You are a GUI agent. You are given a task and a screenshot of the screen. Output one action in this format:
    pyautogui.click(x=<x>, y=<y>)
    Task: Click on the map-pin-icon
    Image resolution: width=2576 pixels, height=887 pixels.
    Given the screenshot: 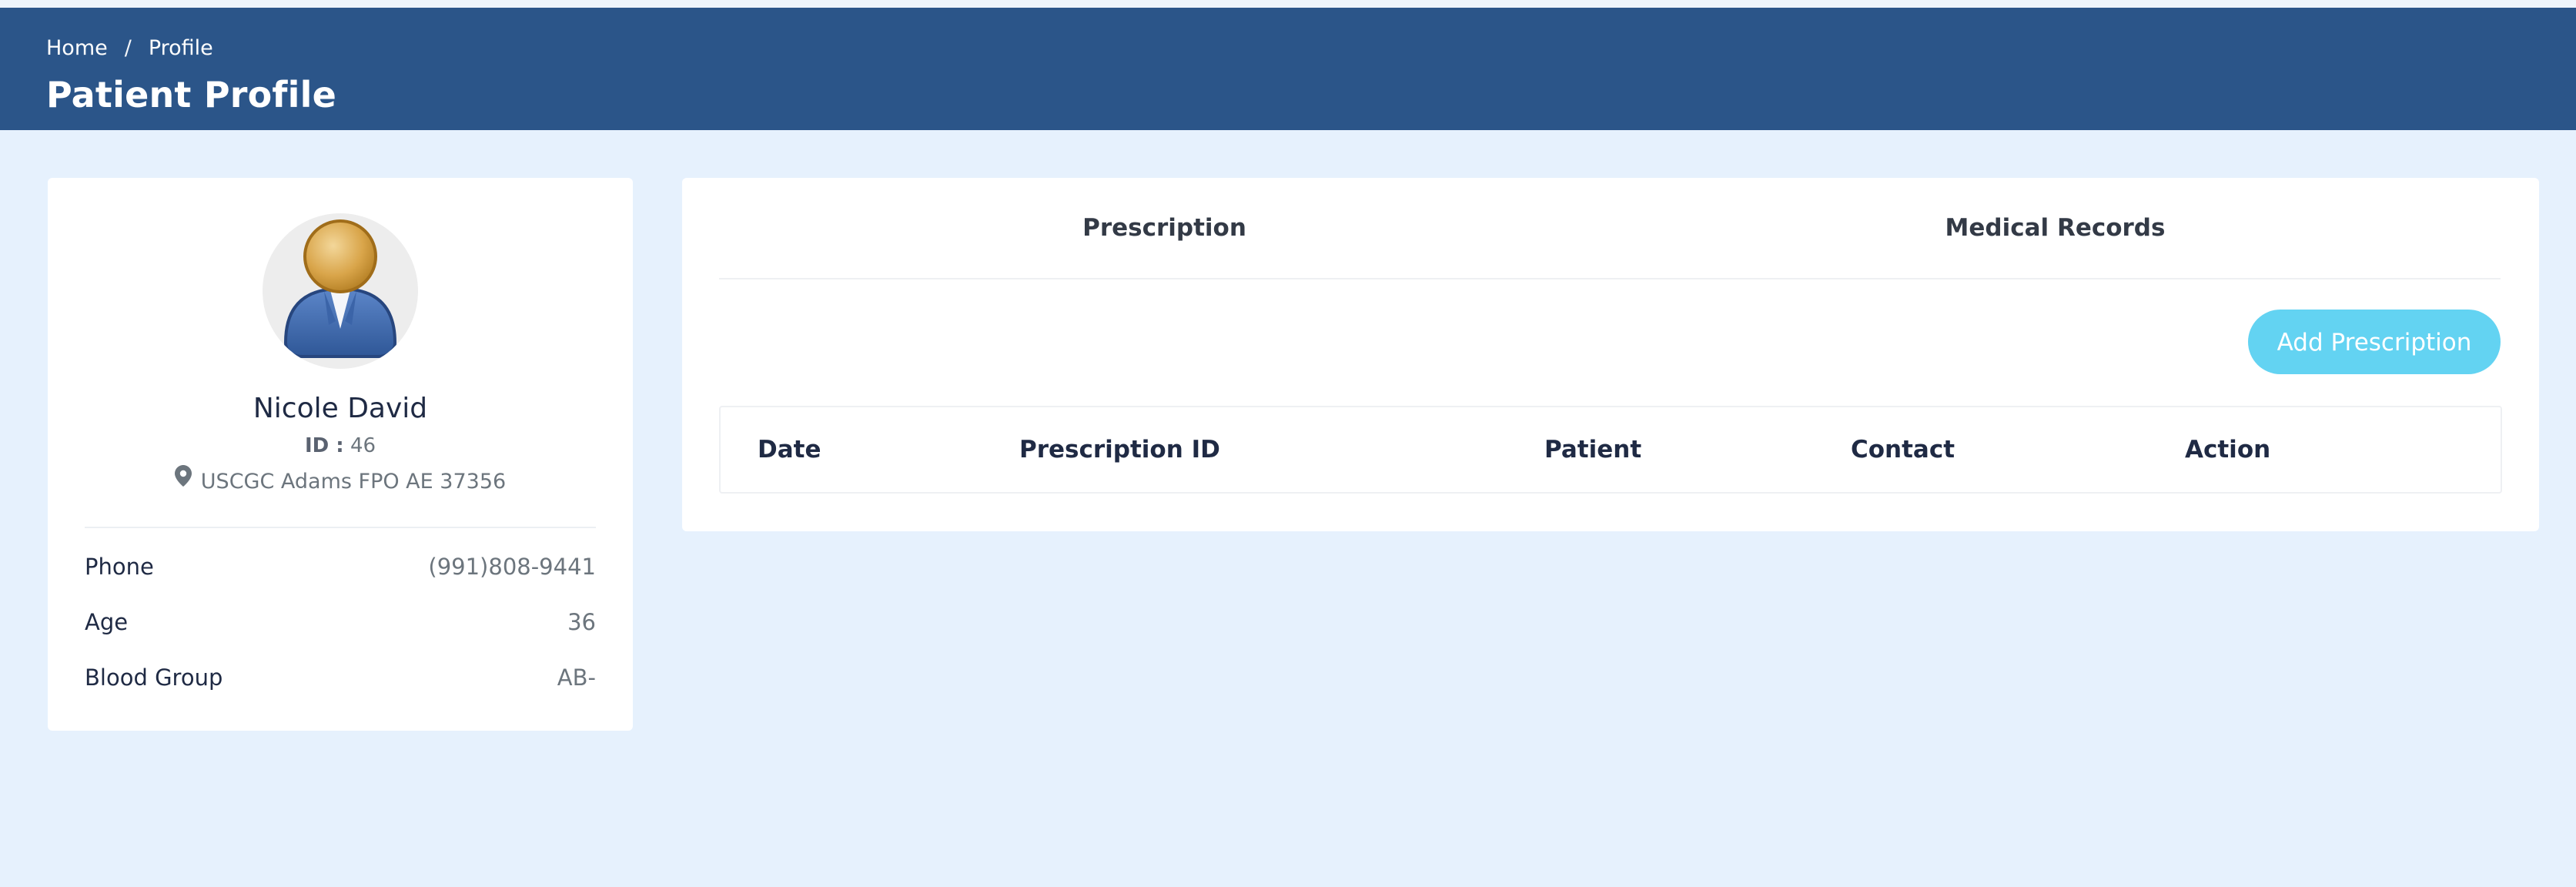 What is the action you would take?
    pyautogui.click(x=183, y=480)
    